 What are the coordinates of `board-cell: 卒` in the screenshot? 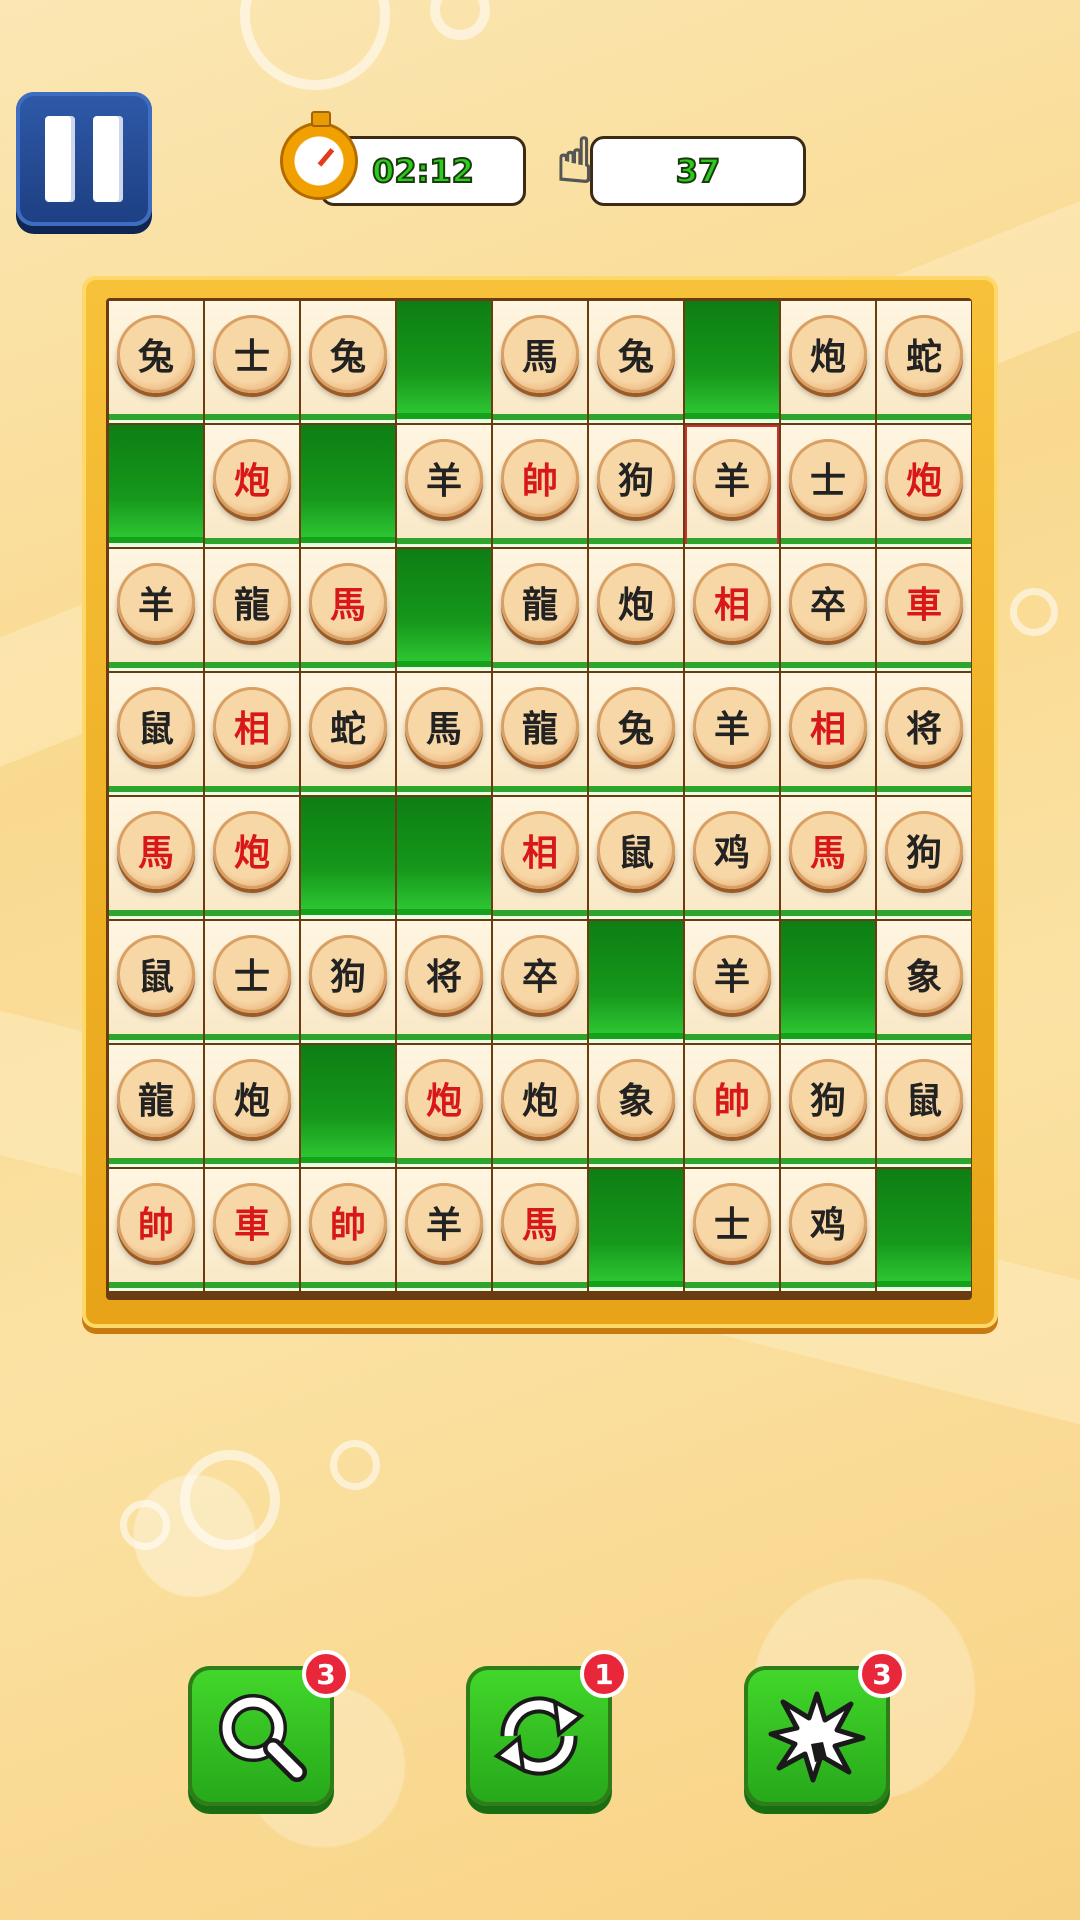 It's located at (828, 610).